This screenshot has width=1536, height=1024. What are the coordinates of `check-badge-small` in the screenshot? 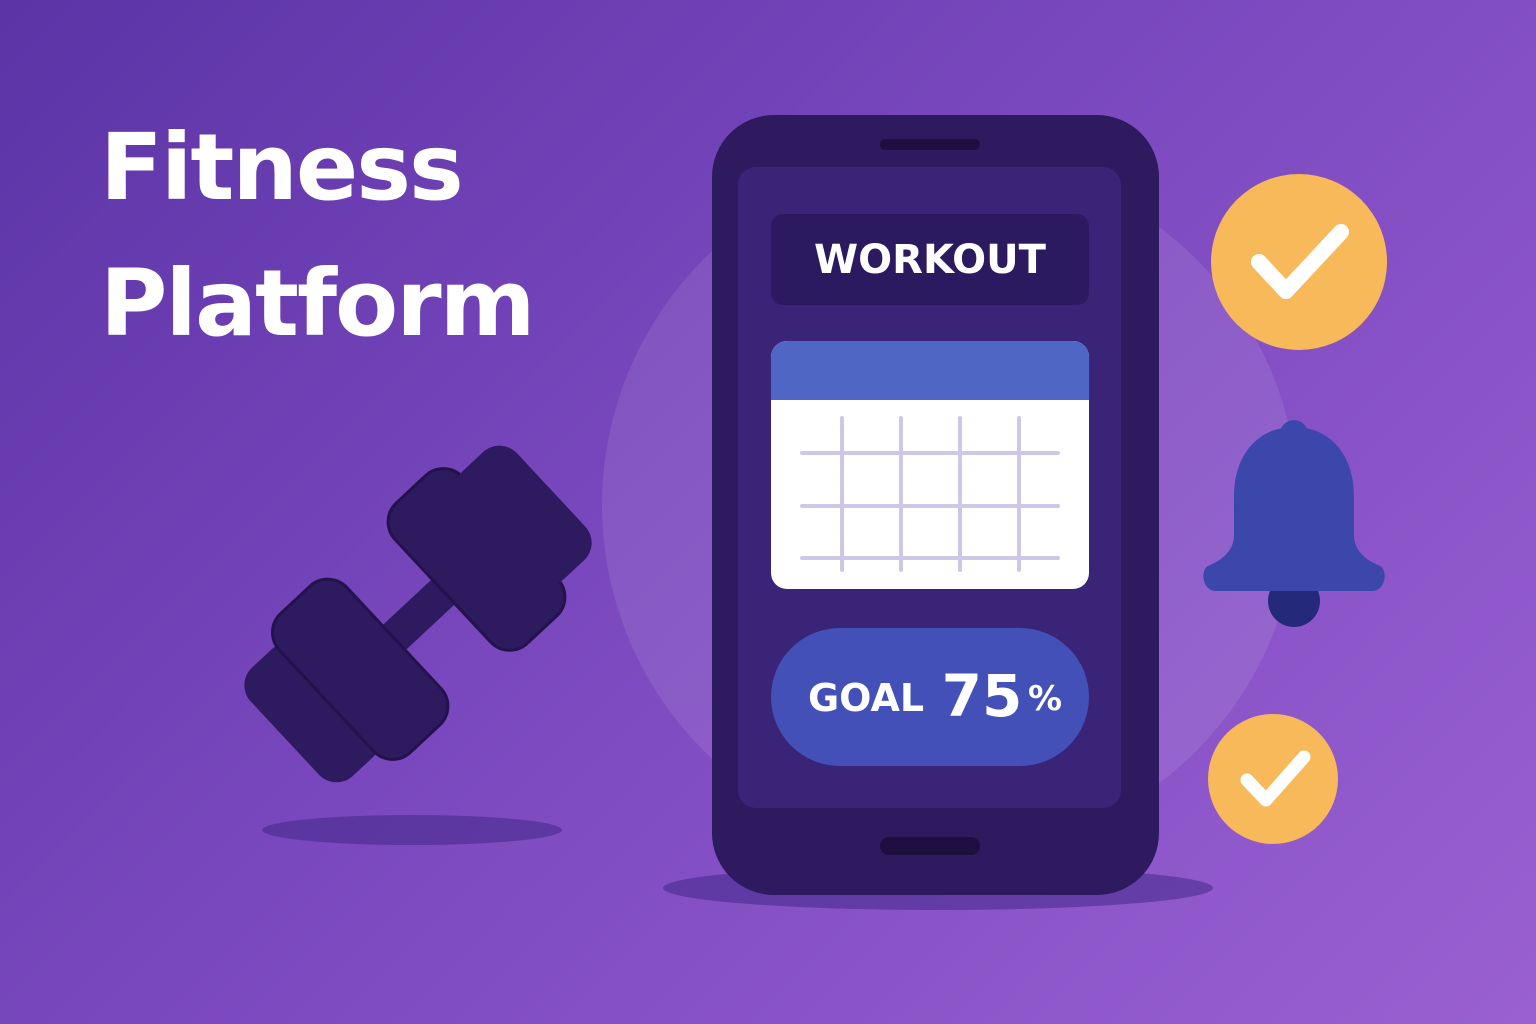 It's located at (1273, 779).